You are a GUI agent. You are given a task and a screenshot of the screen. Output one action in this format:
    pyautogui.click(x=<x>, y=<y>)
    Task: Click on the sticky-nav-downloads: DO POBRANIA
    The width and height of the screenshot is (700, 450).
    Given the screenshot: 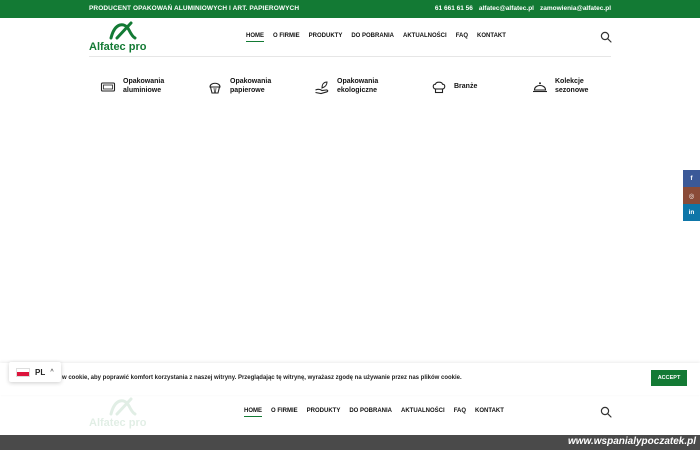 What is the action you would take?
    pyautogui.click(x=370, y=412)
    